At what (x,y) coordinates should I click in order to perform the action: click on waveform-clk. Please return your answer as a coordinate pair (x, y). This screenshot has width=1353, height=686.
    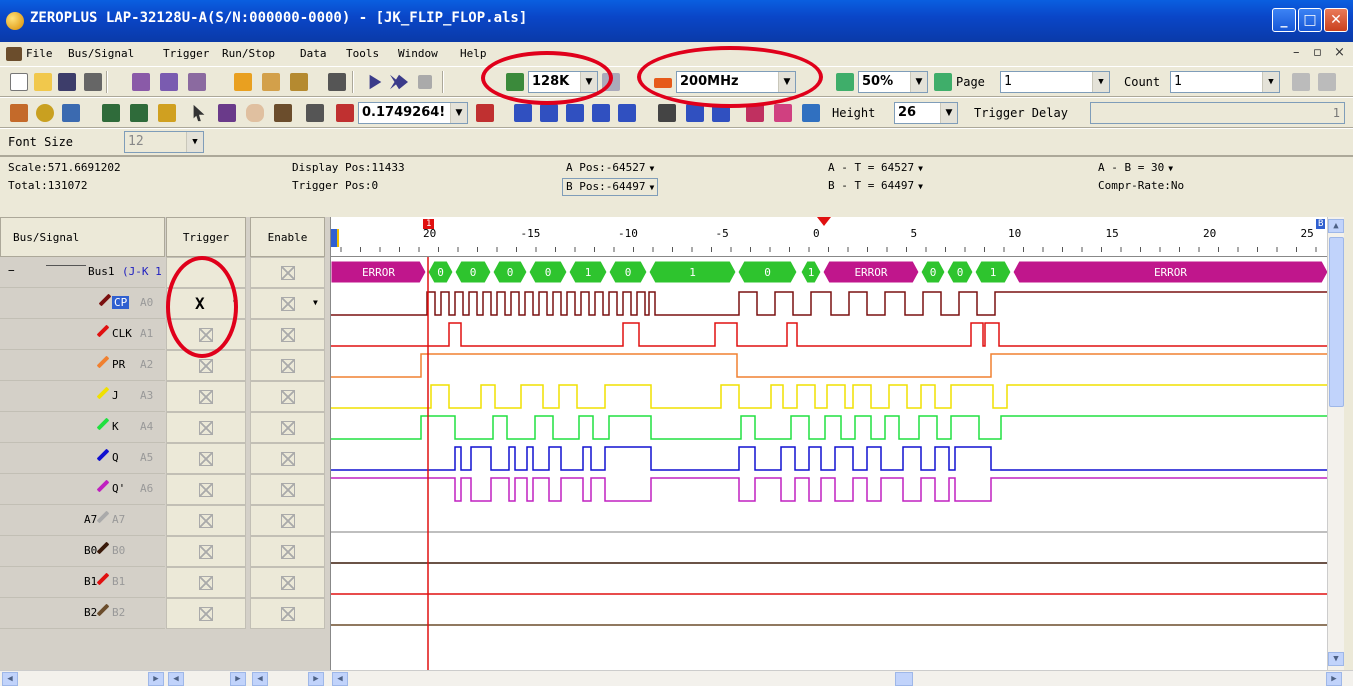
    Looking at the image, I should click on (829, 334).